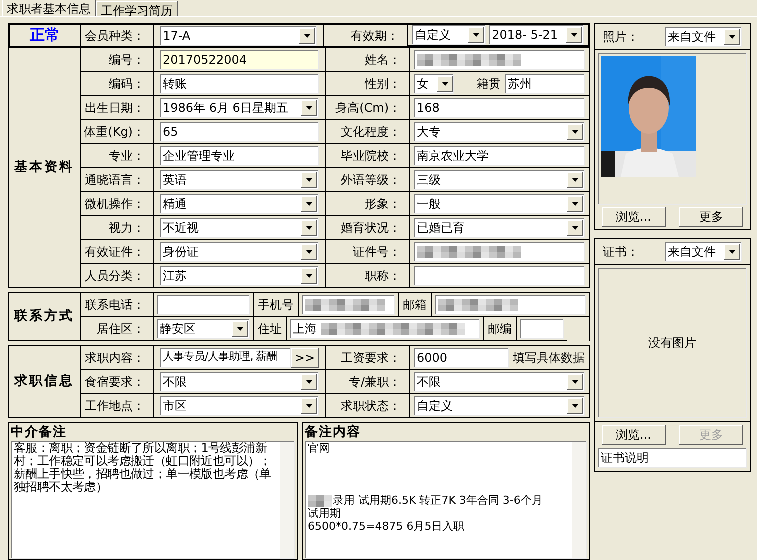 The height and width of the screenshot is (560, 757). Describe the element at coordinates (461, 358) in the screenshot. I see `input-field: 6000` at that location.